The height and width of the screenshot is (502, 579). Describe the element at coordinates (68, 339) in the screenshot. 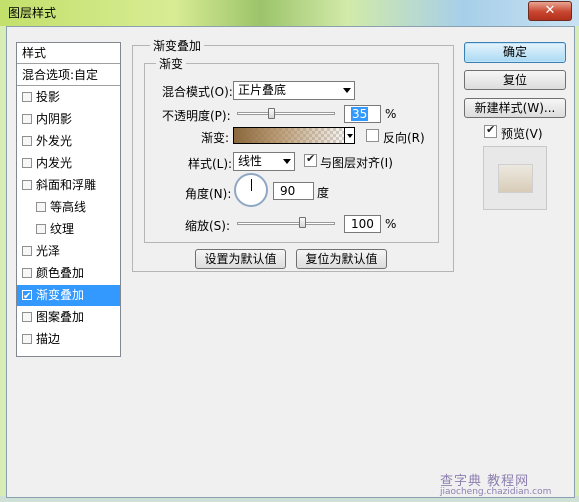

I see `style-item-stroke: 描边` at that location.